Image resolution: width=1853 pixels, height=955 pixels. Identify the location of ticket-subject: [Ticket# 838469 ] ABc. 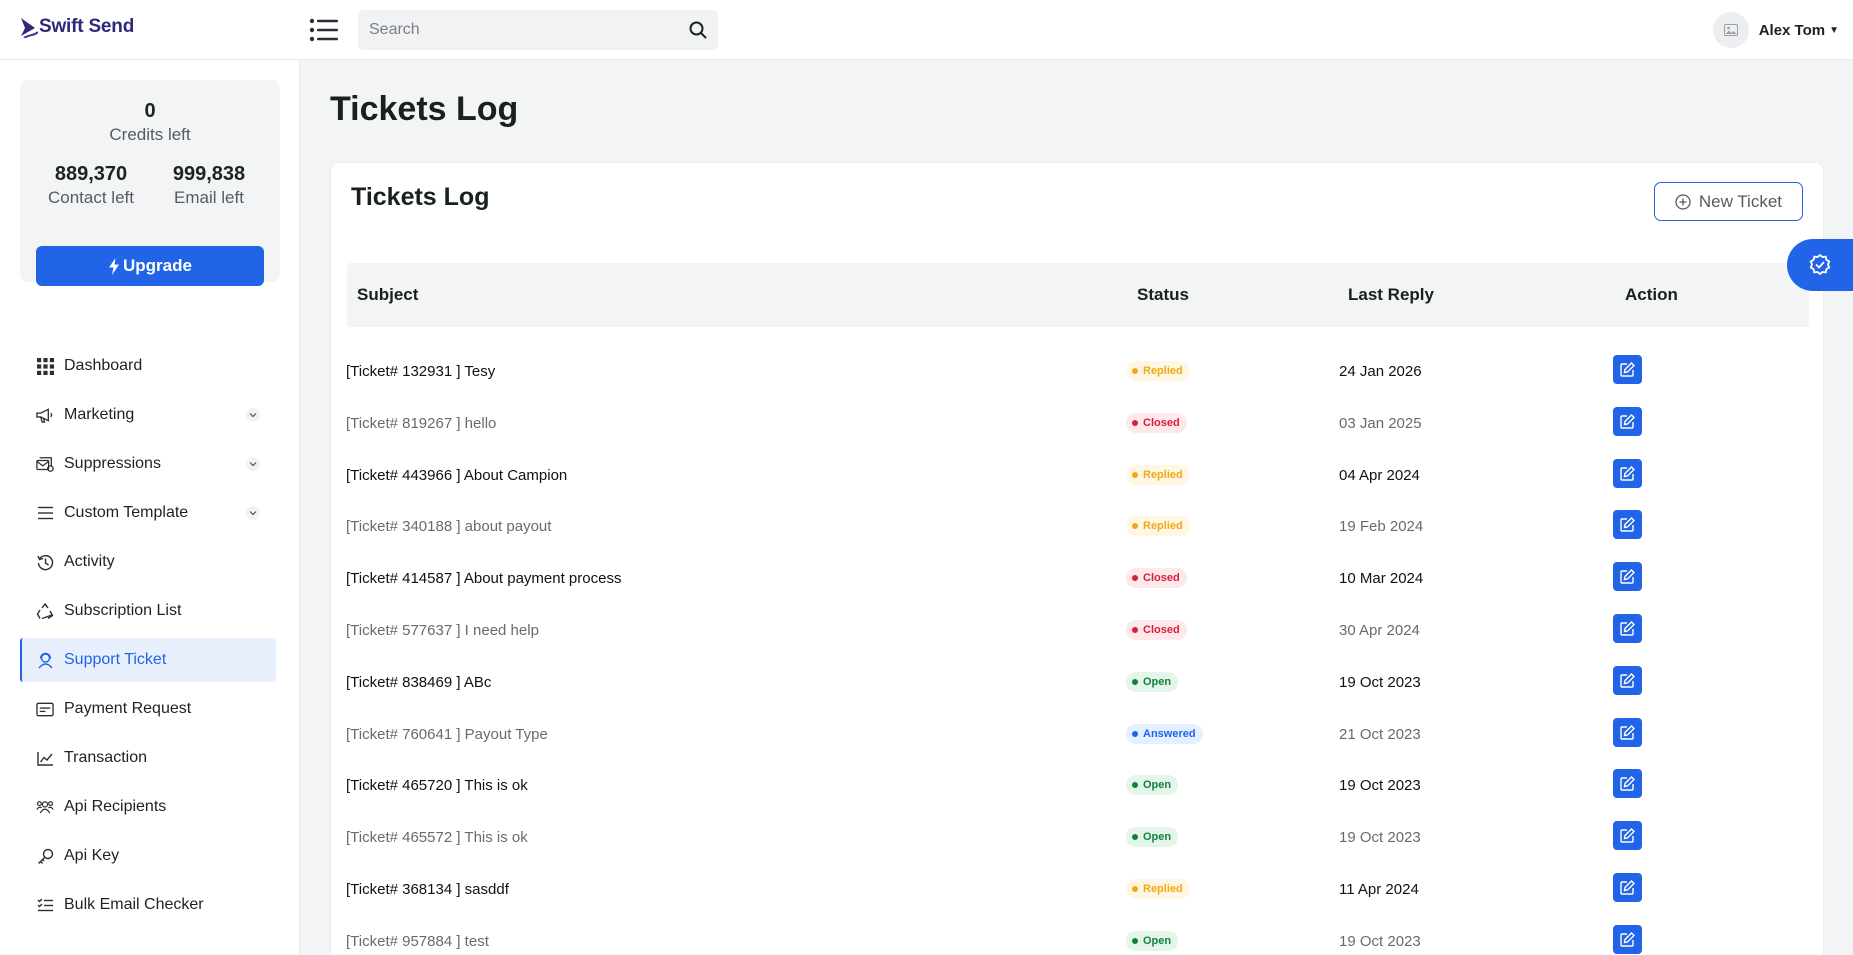
(418, 682).